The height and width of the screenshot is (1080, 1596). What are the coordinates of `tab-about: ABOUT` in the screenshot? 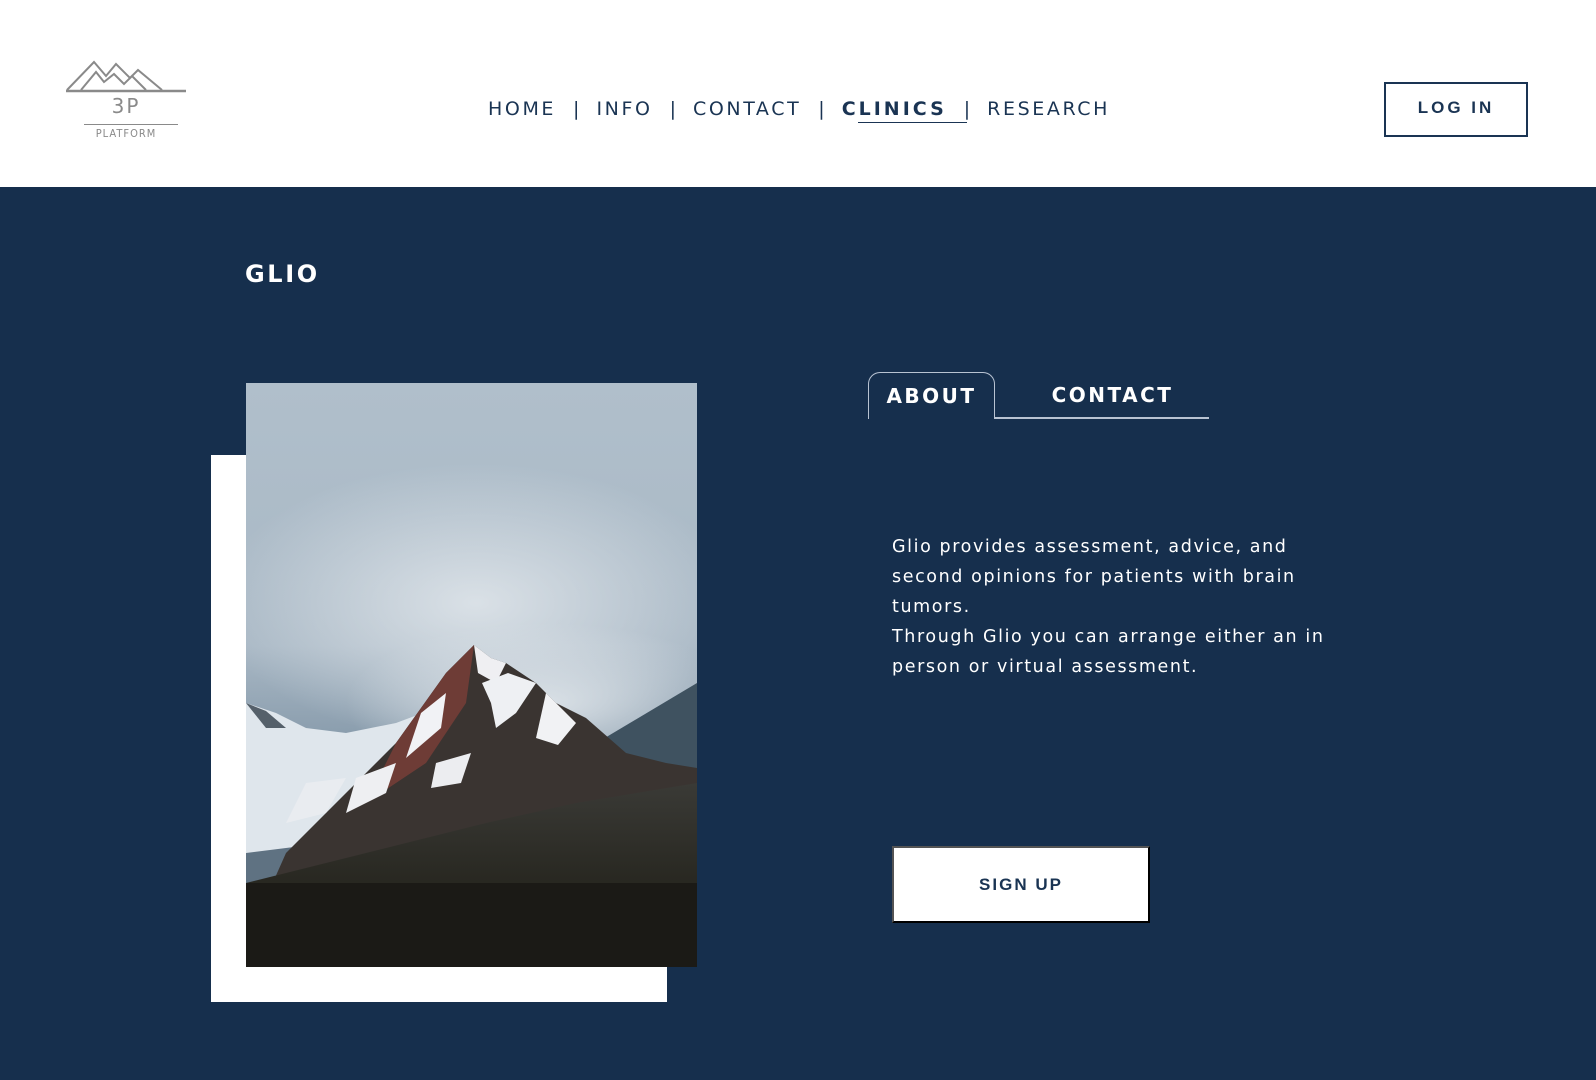 It's located at (931, 395).